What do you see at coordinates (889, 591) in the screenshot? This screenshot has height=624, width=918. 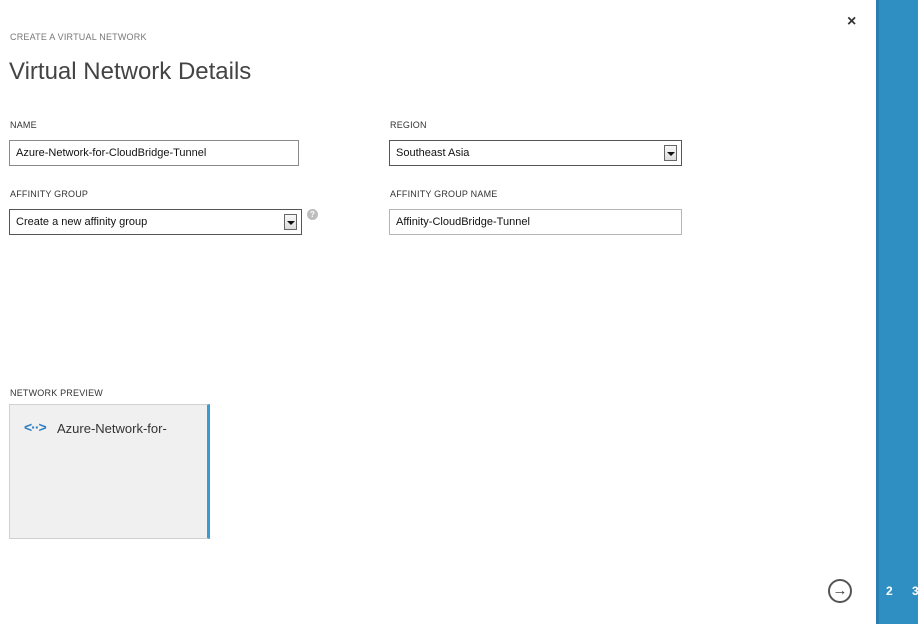 I see `step-2: 2` at bounding box center [889, 591].